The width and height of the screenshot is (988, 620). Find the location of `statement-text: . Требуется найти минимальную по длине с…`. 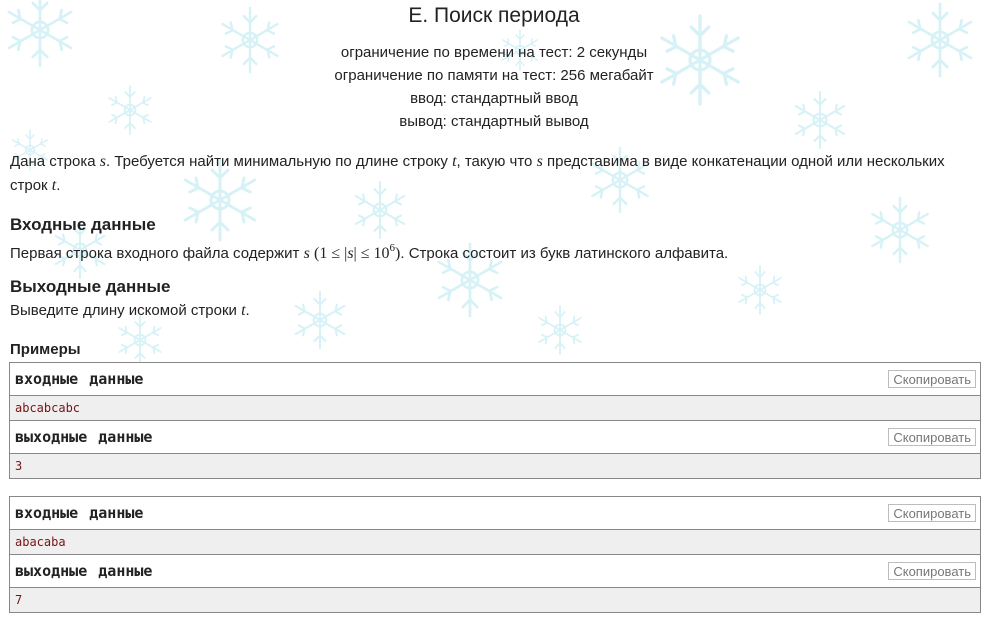

statement-text: . Требуется найти минимальную по длине с… is located at coordinates (279, 161).